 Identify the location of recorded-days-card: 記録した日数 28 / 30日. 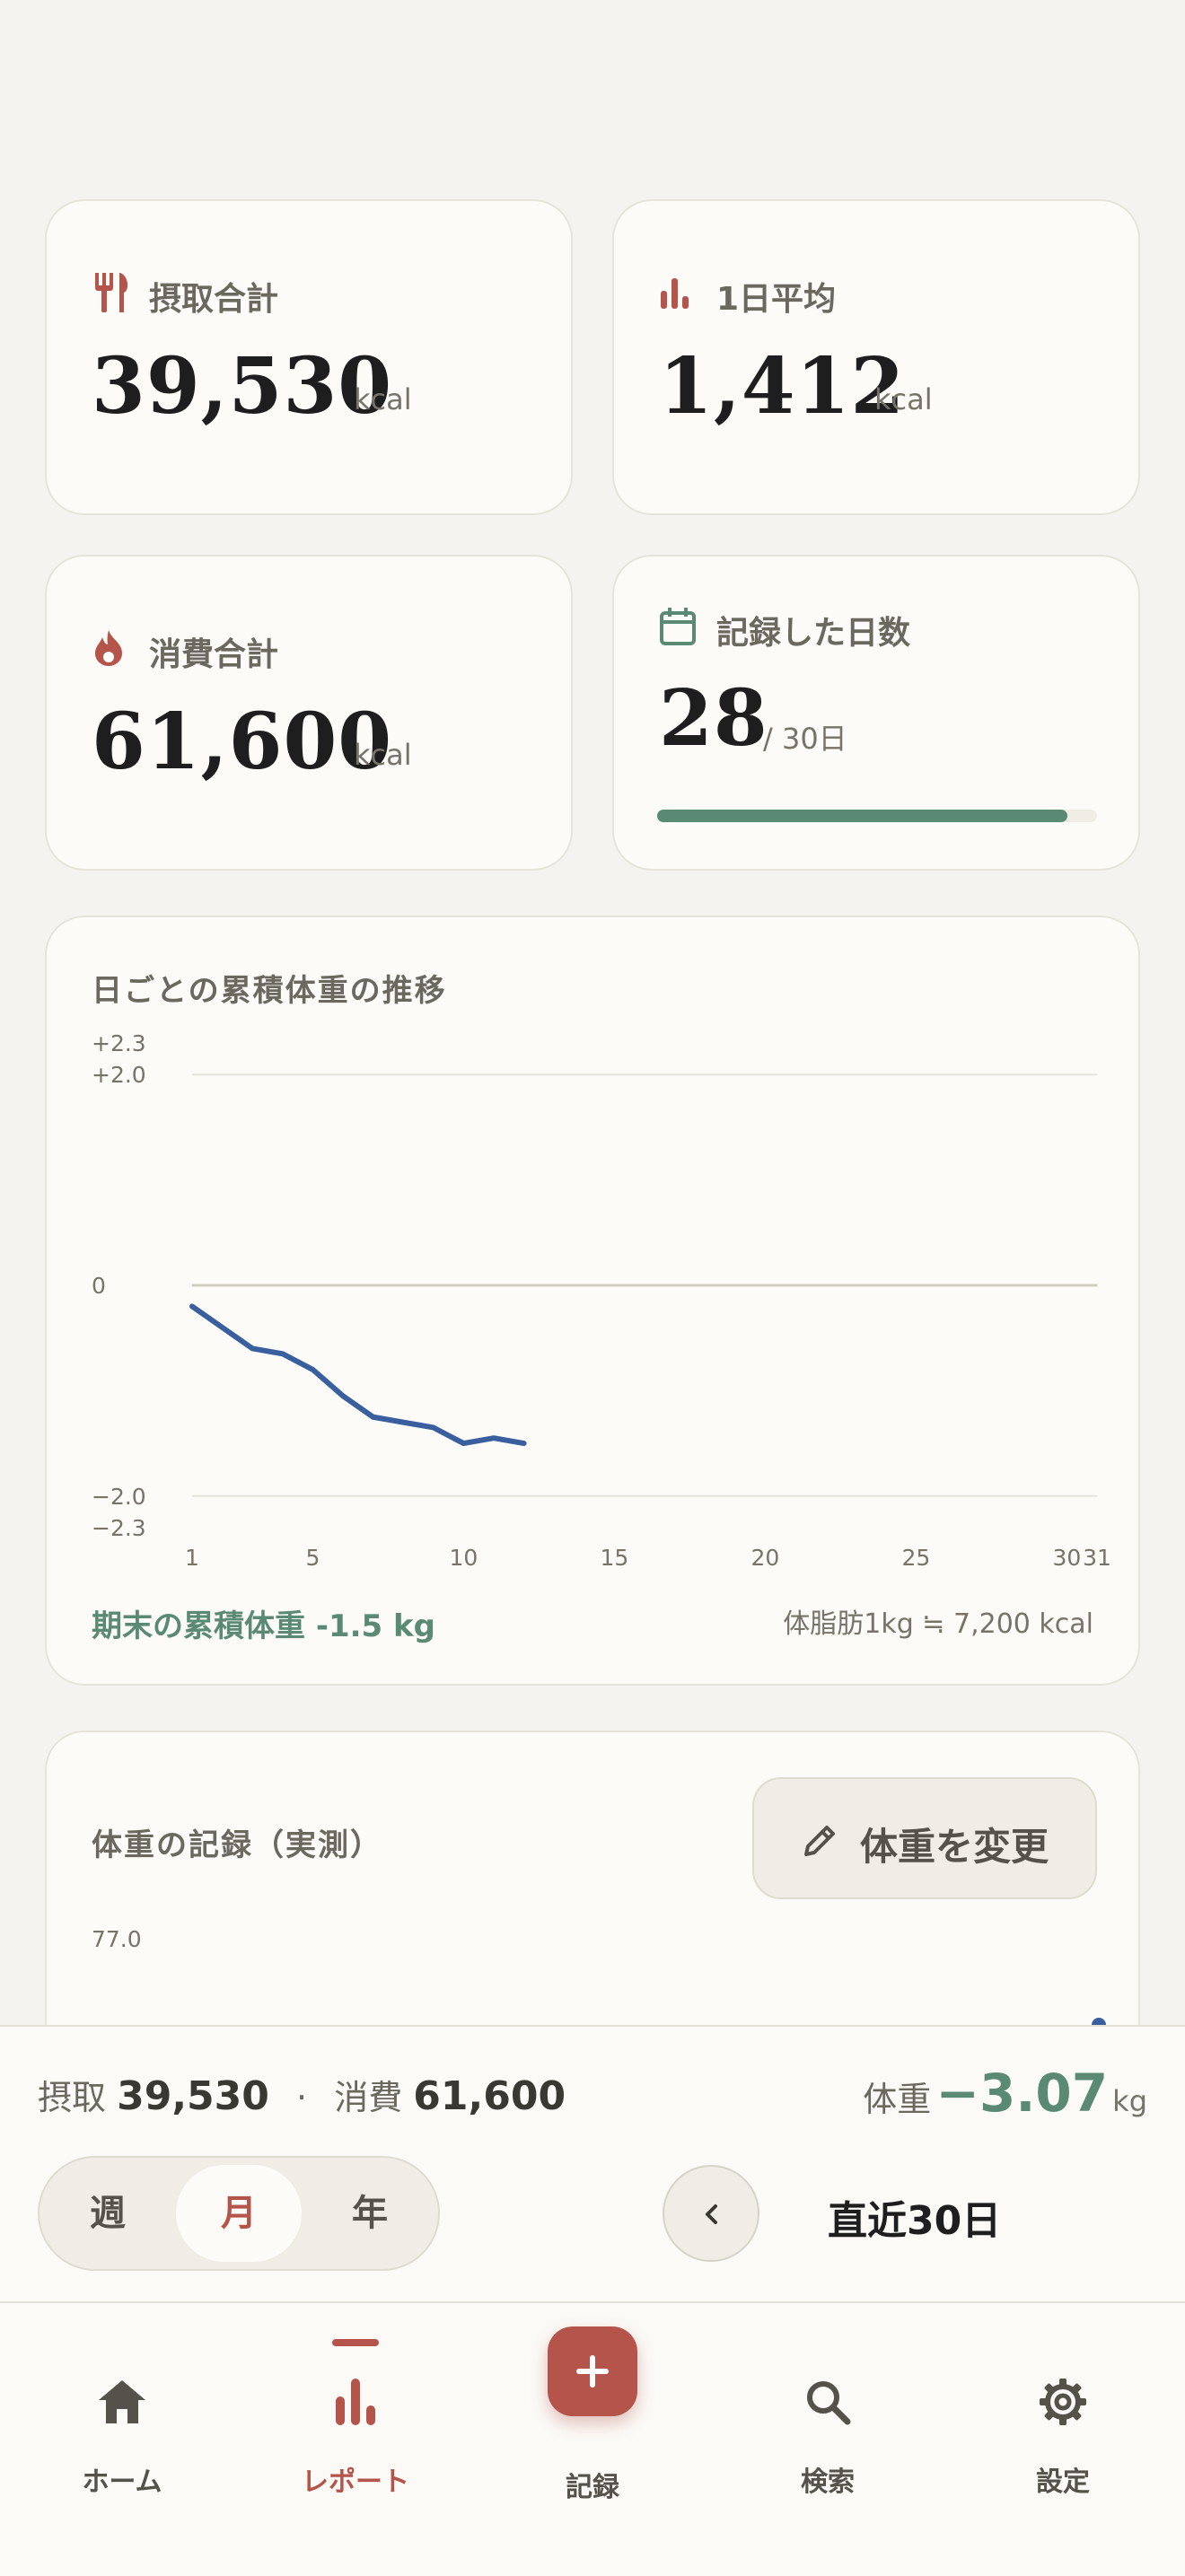
(876, 713).